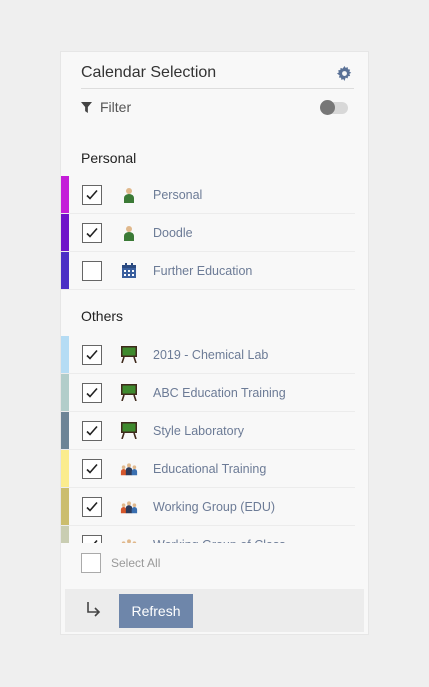 The height and width of the screenshot is (687, 429). What do you see at coordinates (202, 271) in the screenshot?
I see `calendar-label: Further Education` at bounding box center [202, 271].